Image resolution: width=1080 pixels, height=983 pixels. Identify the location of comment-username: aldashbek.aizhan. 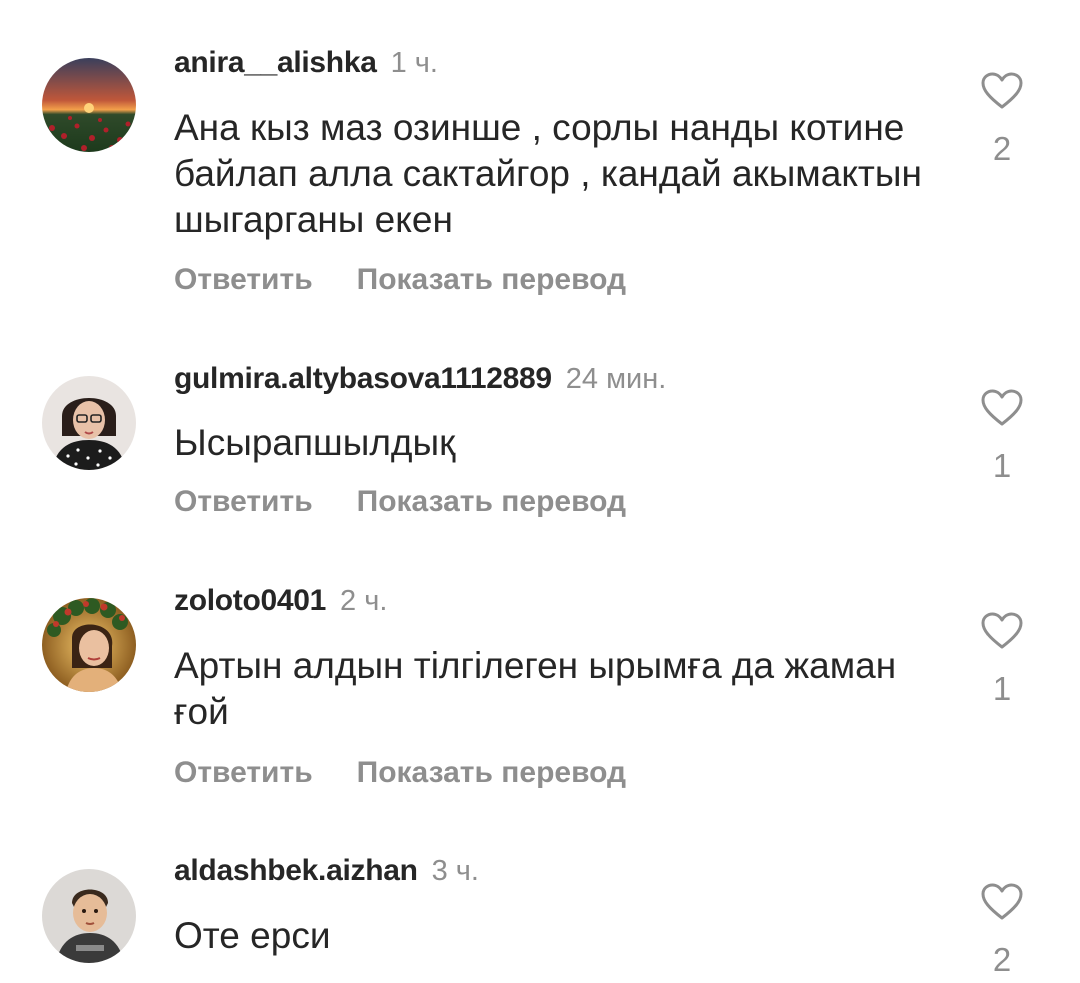
(296, 870).